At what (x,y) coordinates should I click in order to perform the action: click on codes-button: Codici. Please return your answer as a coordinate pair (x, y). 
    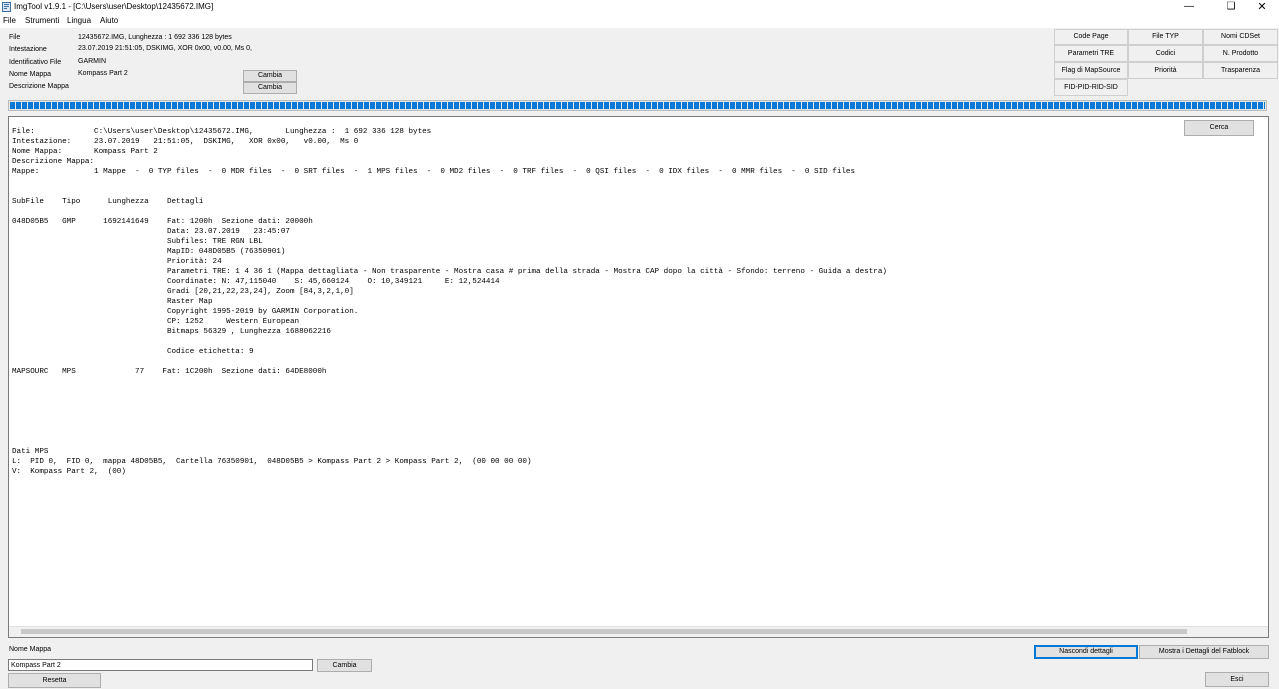
    Looking at the image, I should click on (1165, 53).